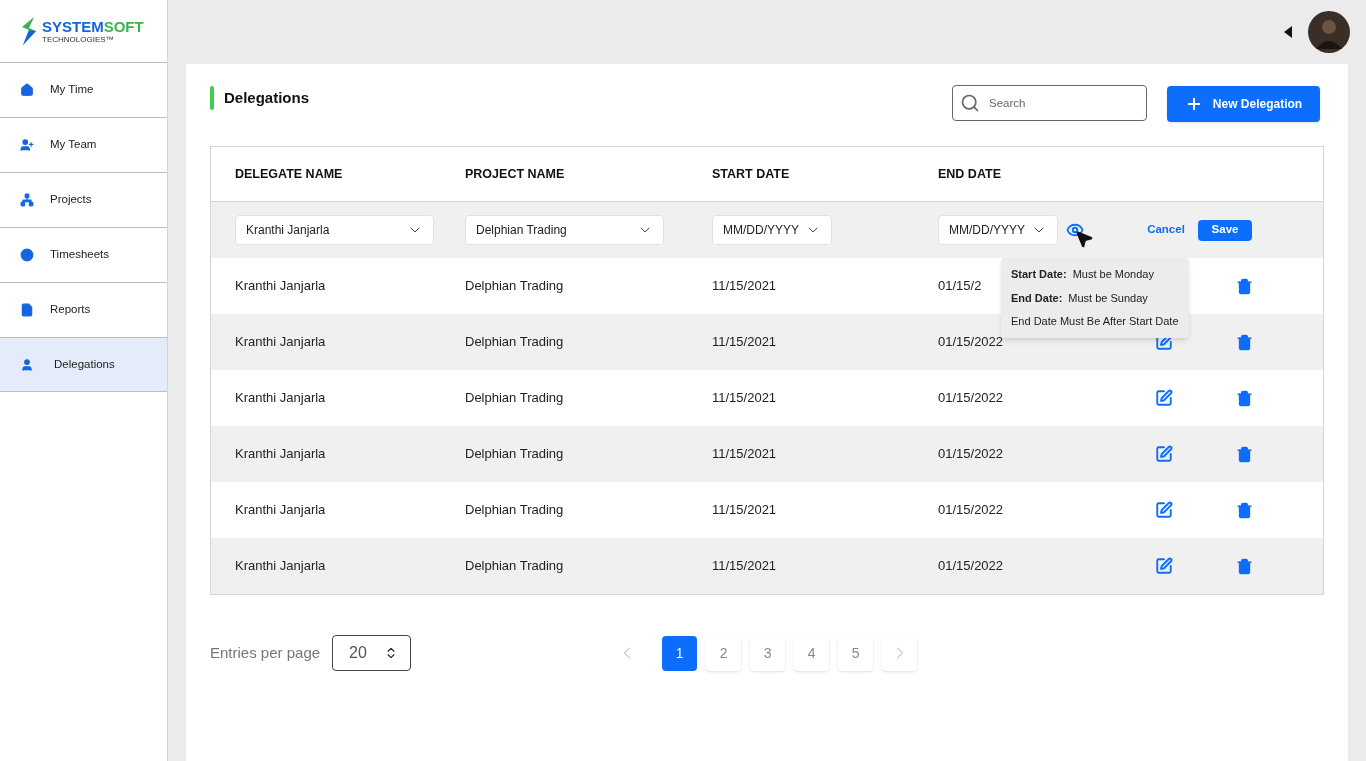 Image resolution: width=1366 pixels, height=761 pixels. What do you see at coordinates (1080, 298) in the screenshot?
I see `tooltip-line: End Date: Must be Sunday` at bounding box center [1080, 298].